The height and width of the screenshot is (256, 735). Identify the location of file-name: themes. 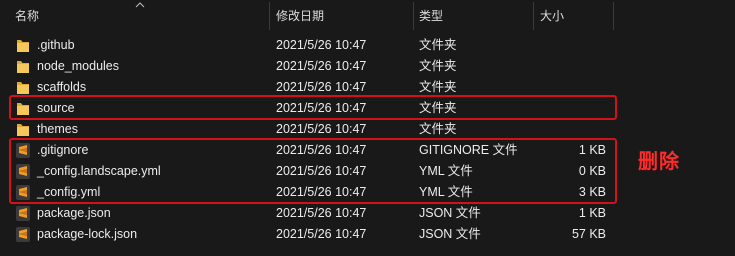
(57, 129).